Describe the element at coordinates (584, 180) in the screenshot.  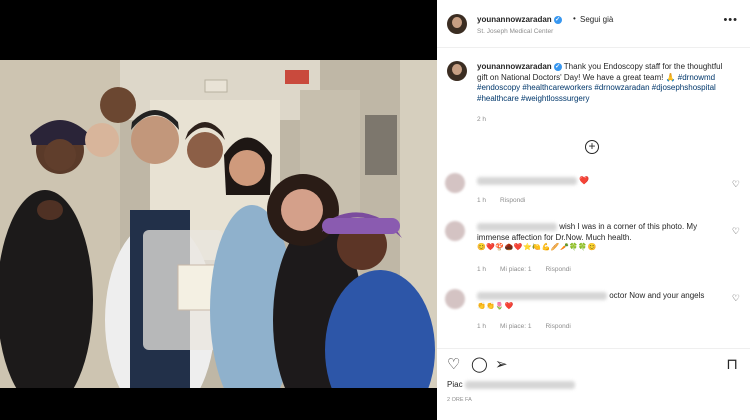
I see `comment-body: ❤️` at that location.